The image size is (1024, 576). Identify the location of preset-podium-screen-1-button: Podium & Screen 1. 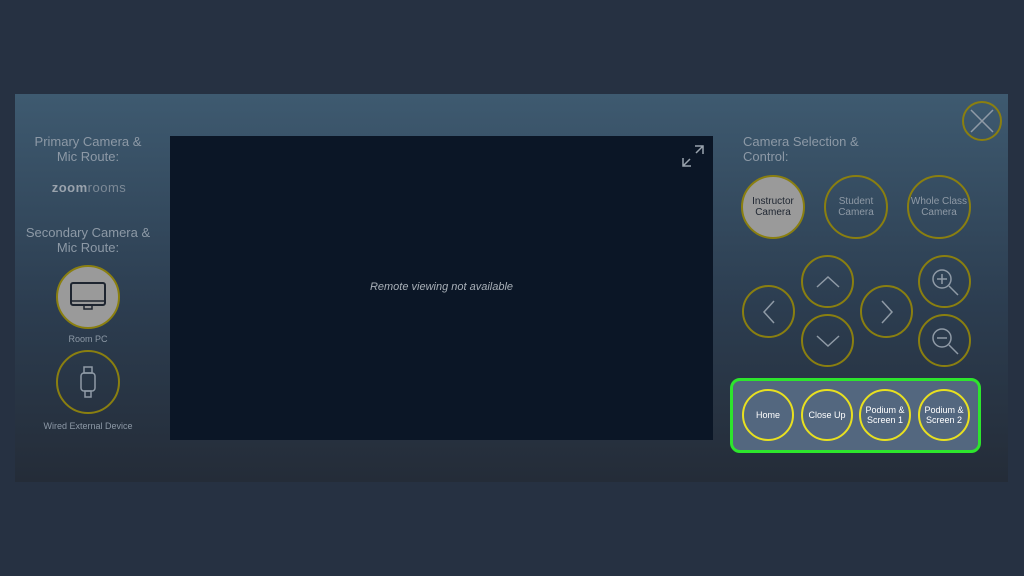
(885, 415).